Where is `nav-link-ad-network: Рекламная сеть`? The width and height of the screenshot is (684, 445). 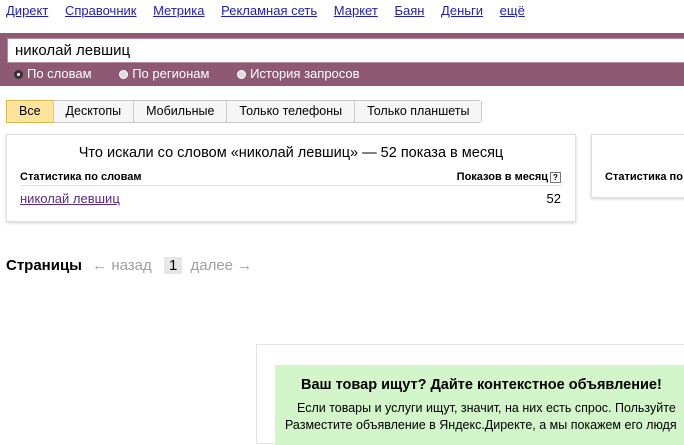 nav-link-ad-network: Рекламная сеть is located at coordinates (269, 10).